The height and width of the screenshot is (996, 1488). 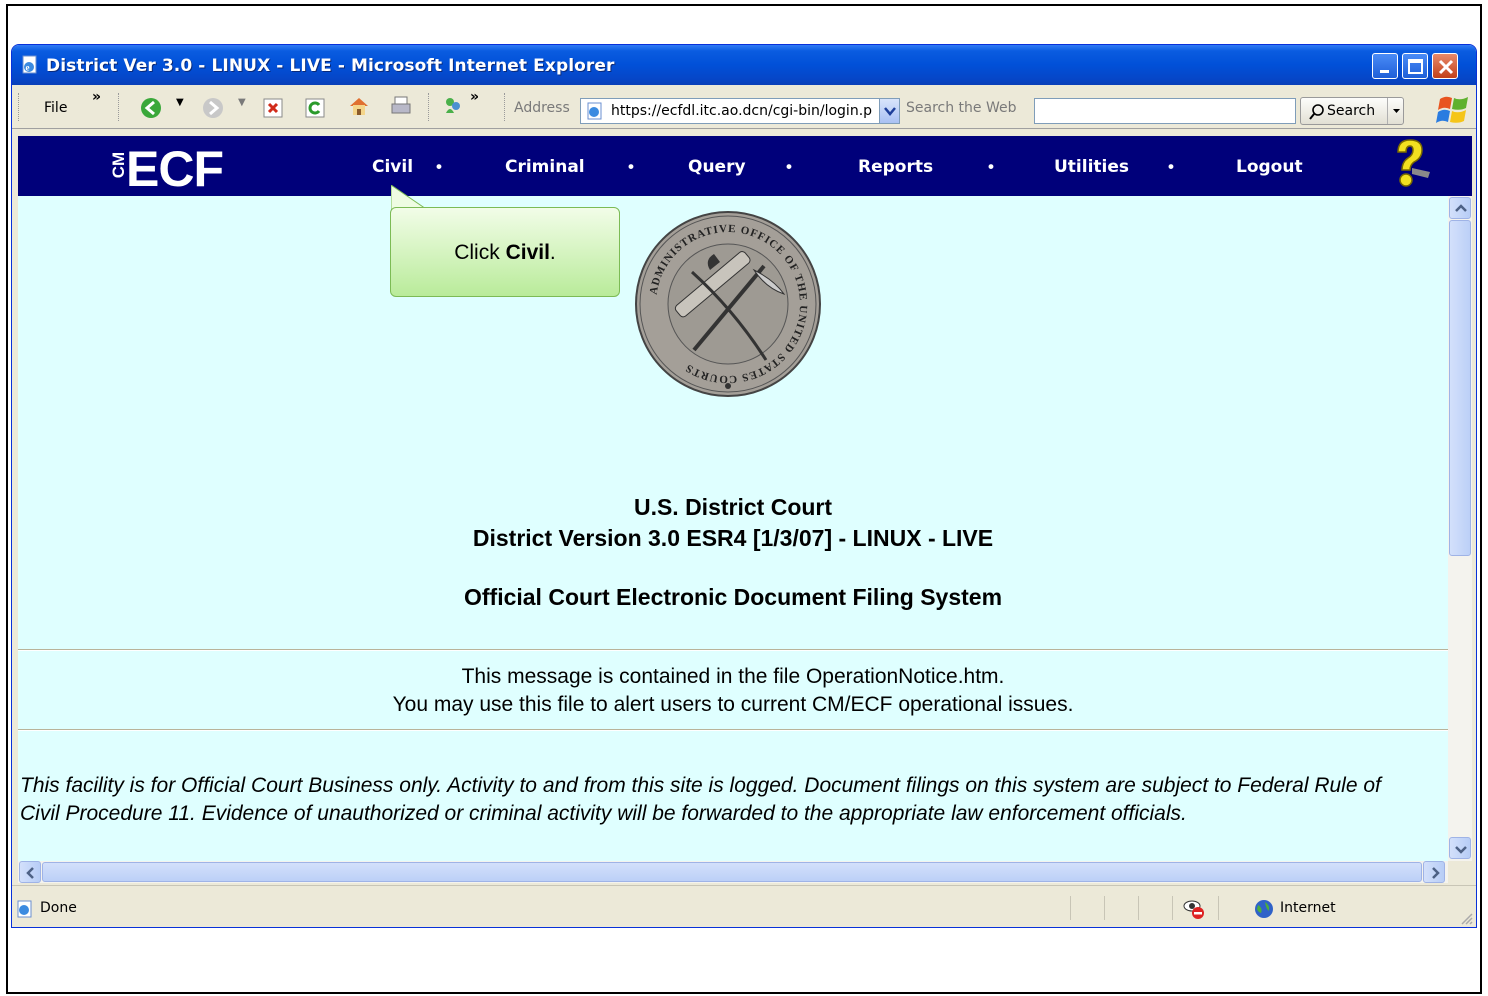 I want to click on toolbar-chevron: », so click(x=474, y=97).